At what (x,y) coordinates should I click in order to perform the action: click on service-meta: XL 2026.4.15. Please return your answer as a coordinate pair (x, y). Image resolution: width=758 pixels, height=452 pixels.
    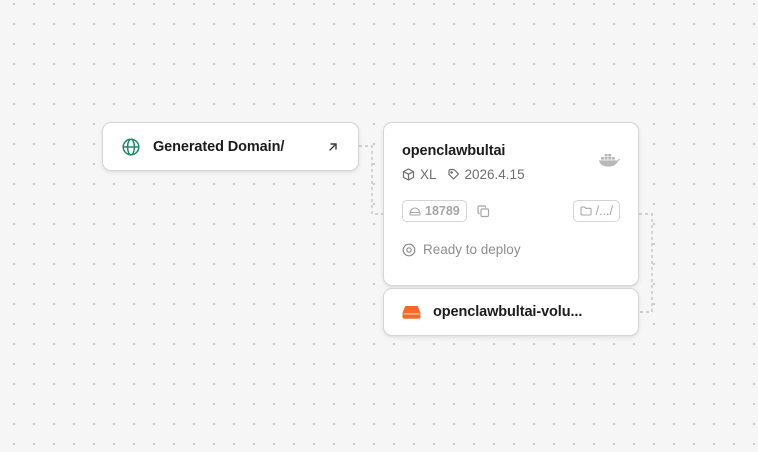
    Looking at the image, I should click on (511, 174).